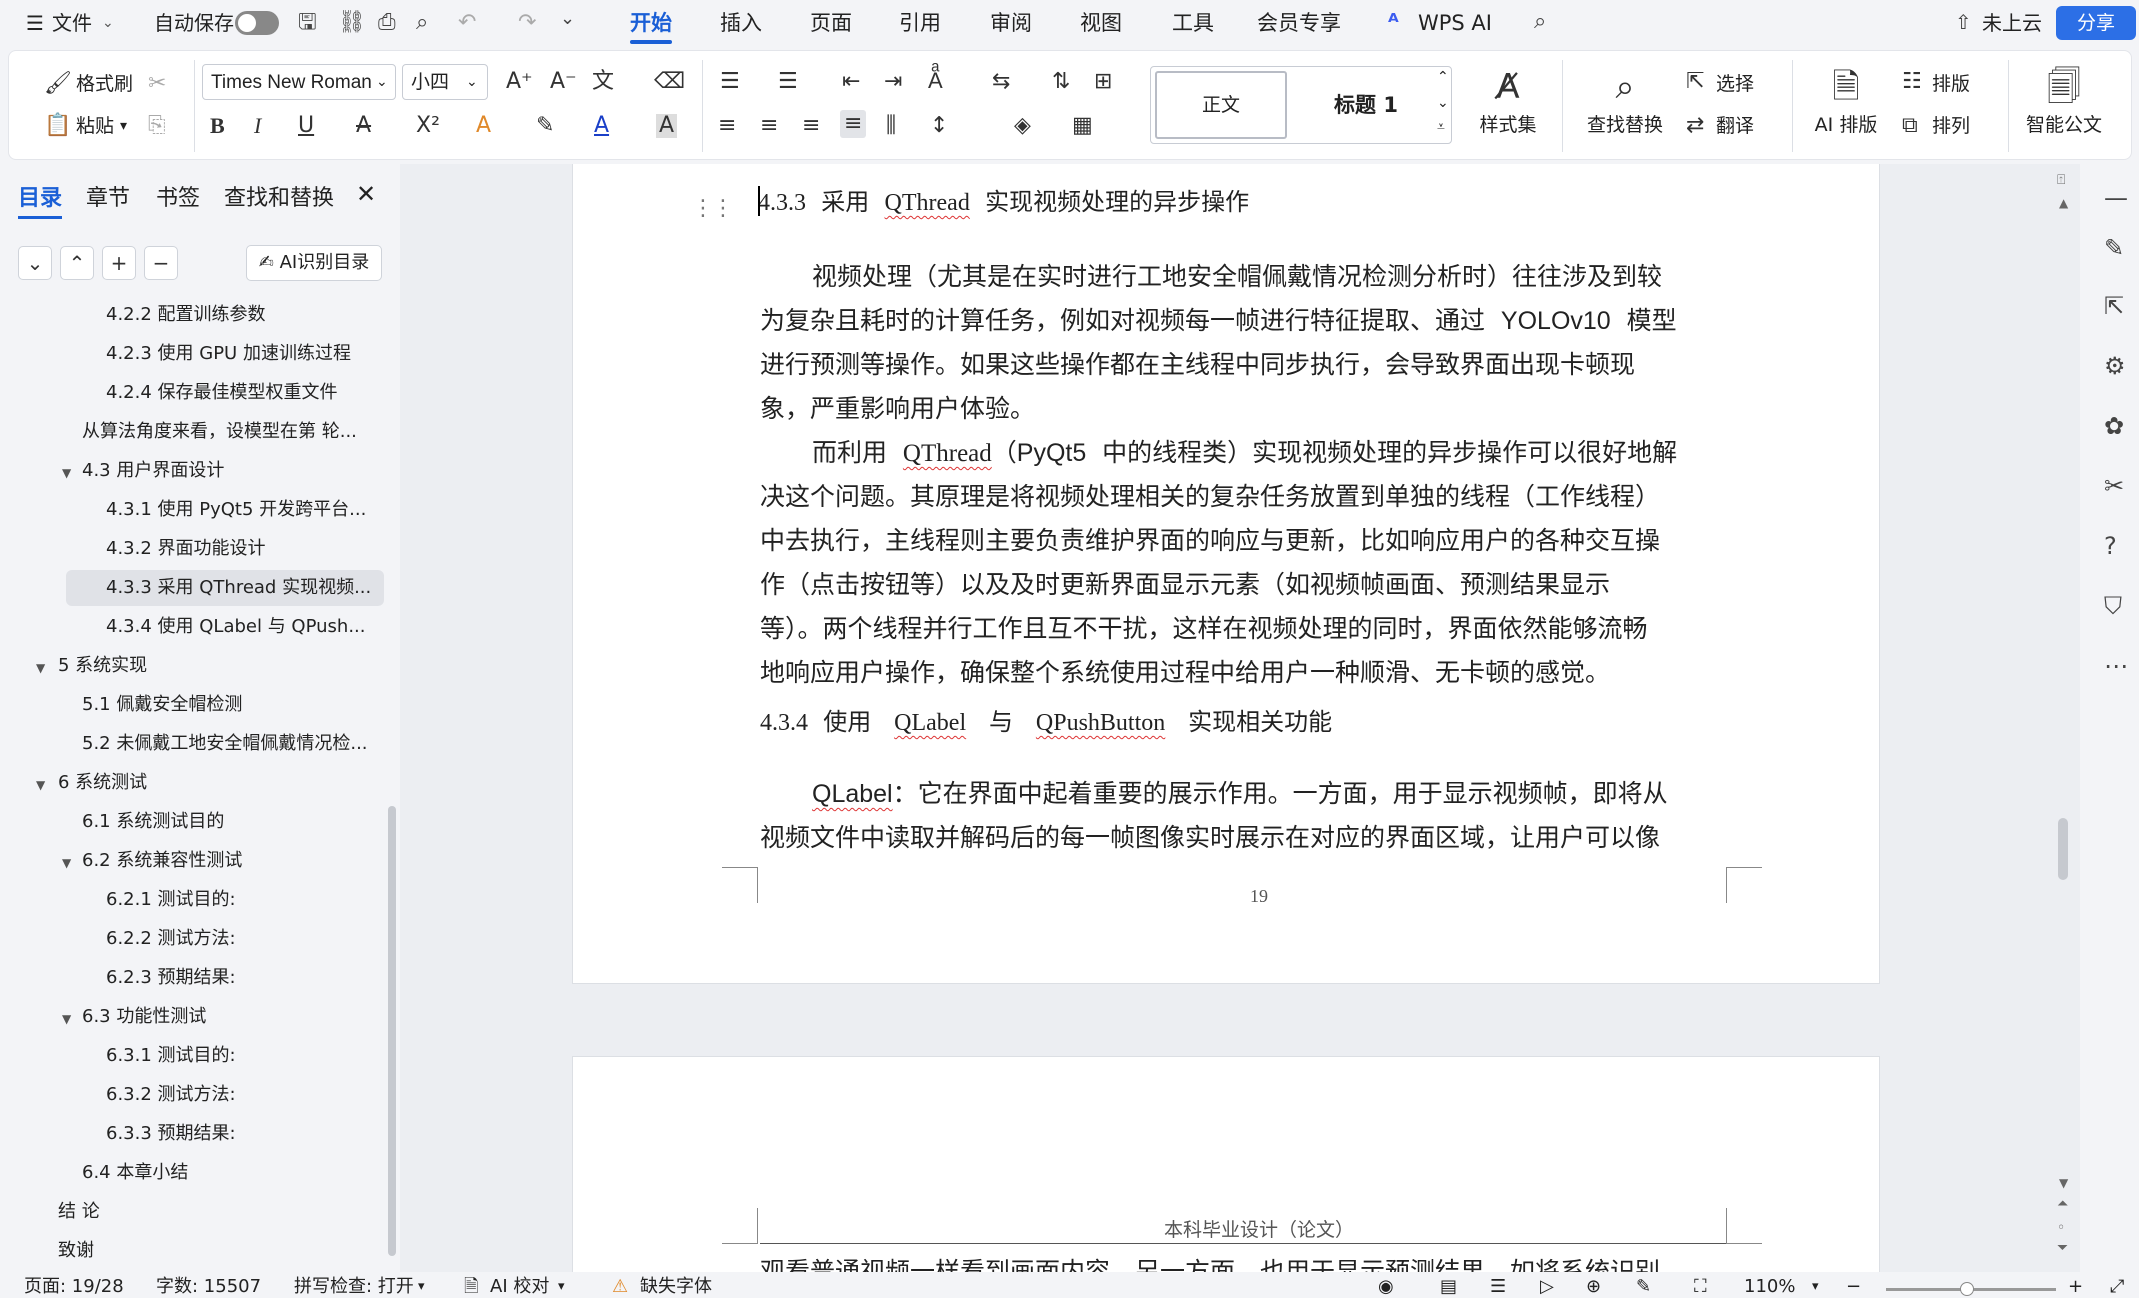 Image resolution: width=2139 pixels, height=1298 pixels. Describe the element at coordinates (228, 354) in the screenshot. I see `toc-item: 4.2.3 使用 GPU 加速训练过程` at that location.